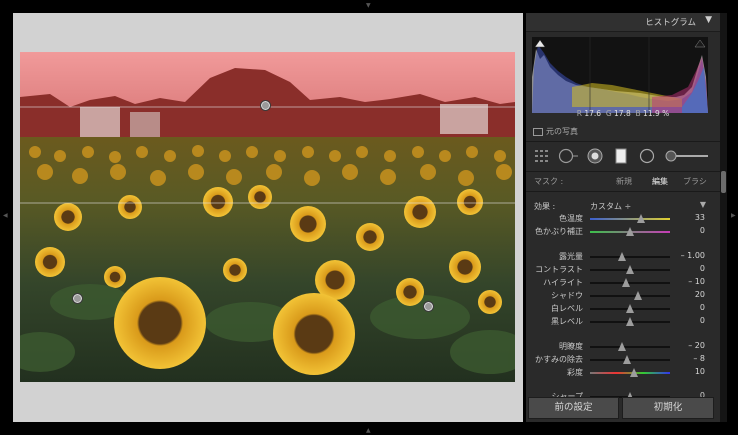 The width and height of the screenshot is (738, 435). Describe the element at coordinates (77, 298) in the screenshot. I see `radial-filter-pin-left` at that location.